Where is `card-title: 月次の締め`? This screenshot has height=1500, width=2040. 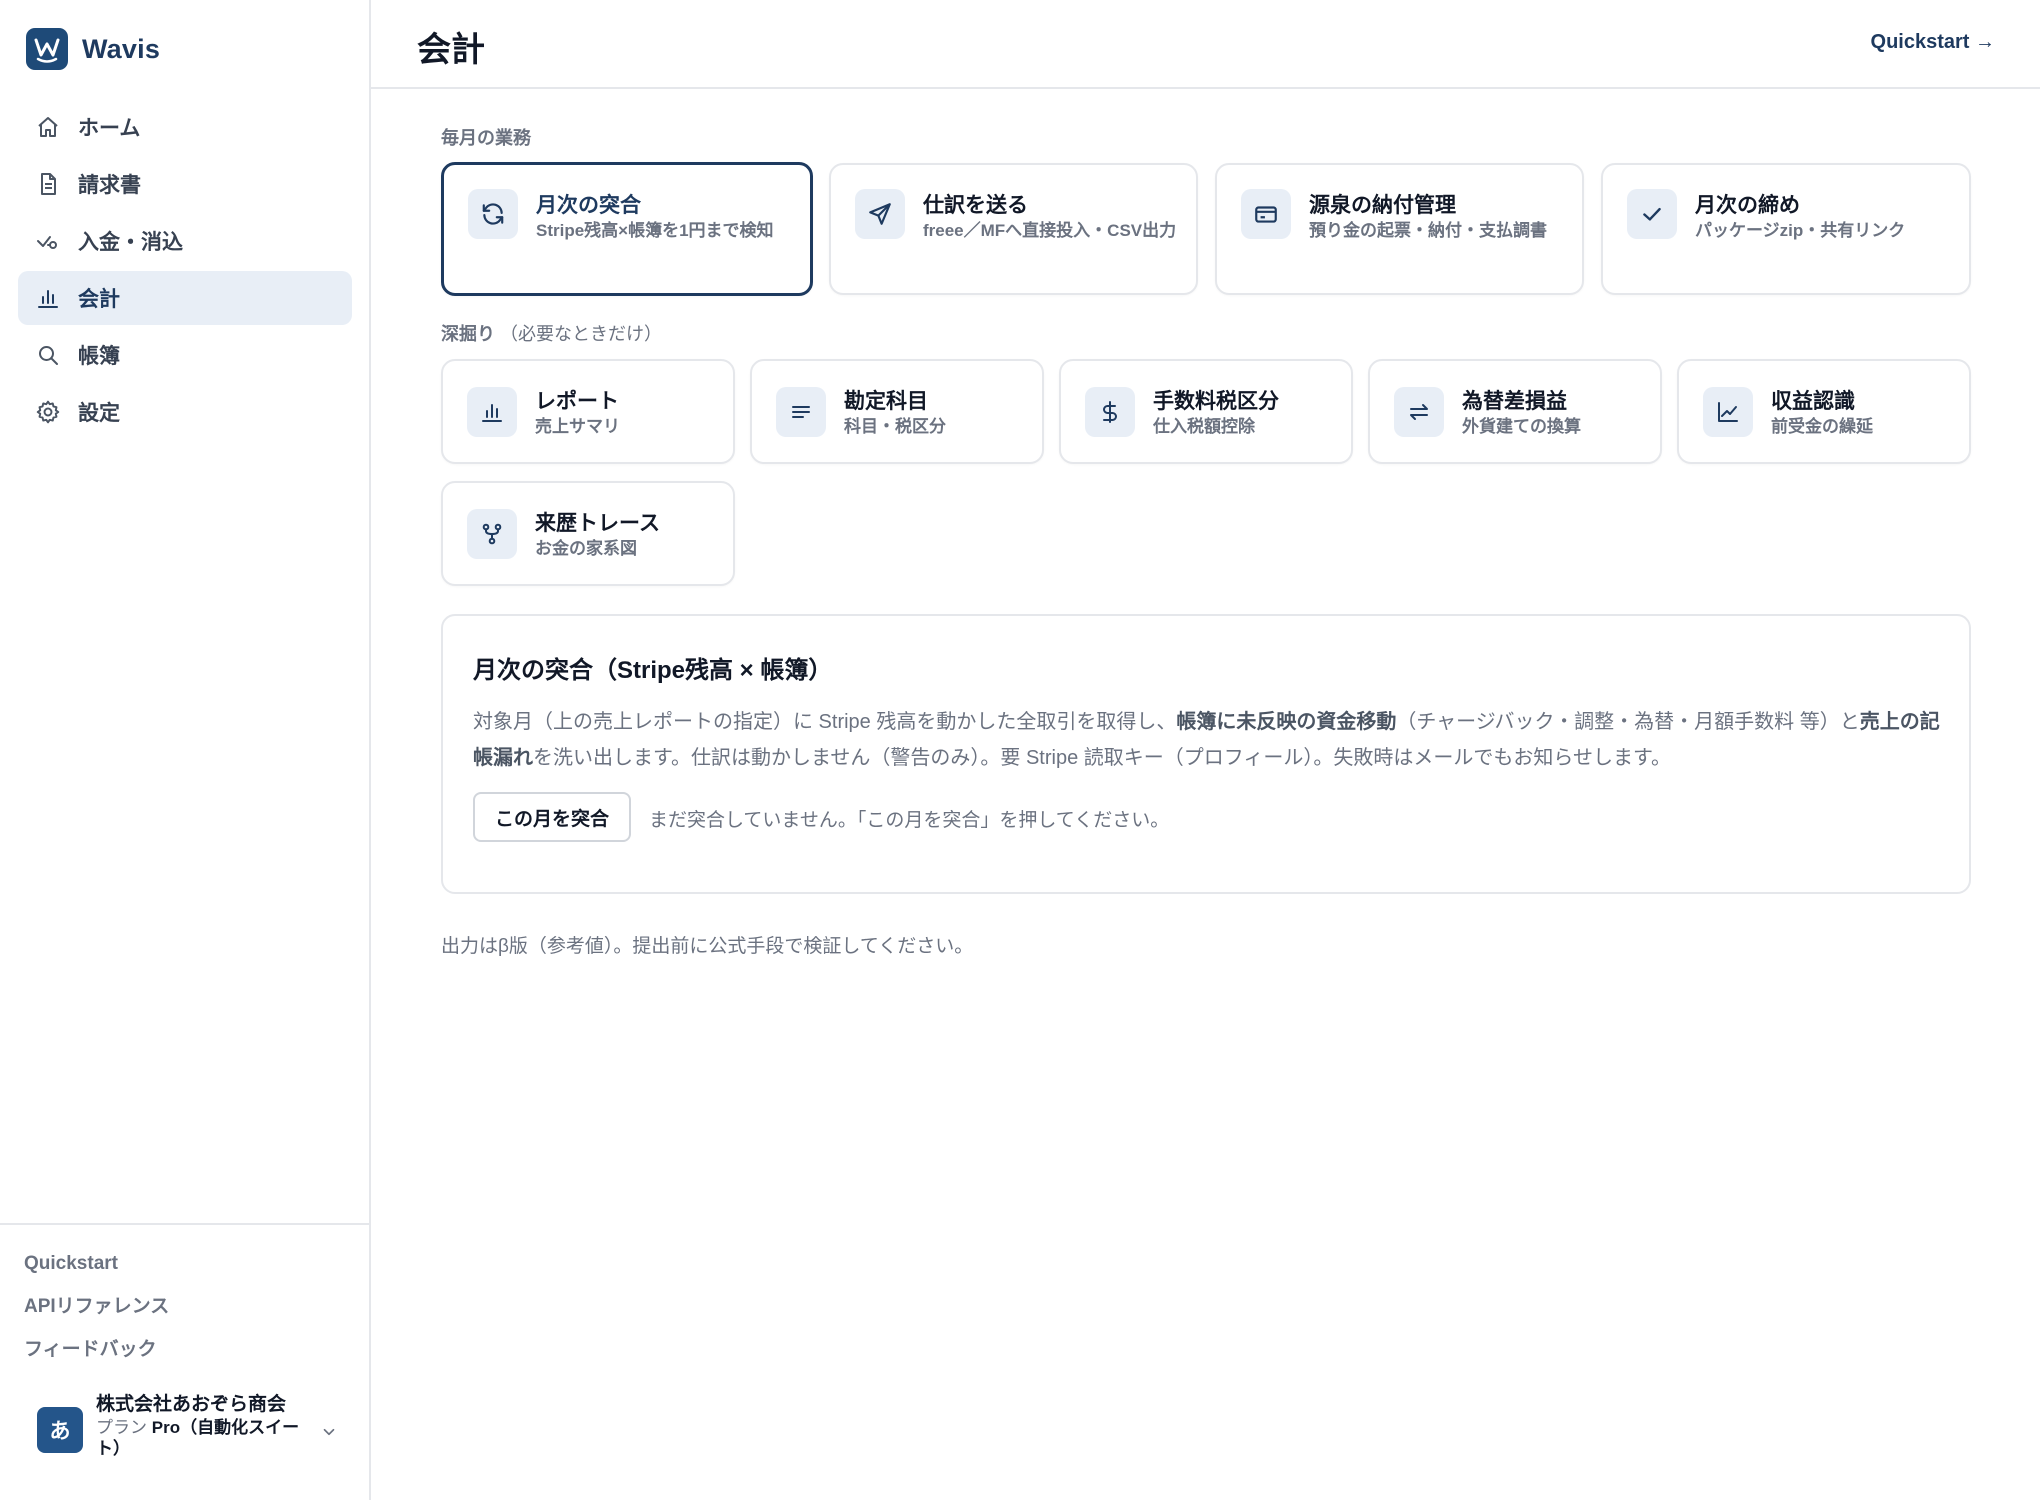 card-title: 月次の締め is located at coordinates (1747, 205).